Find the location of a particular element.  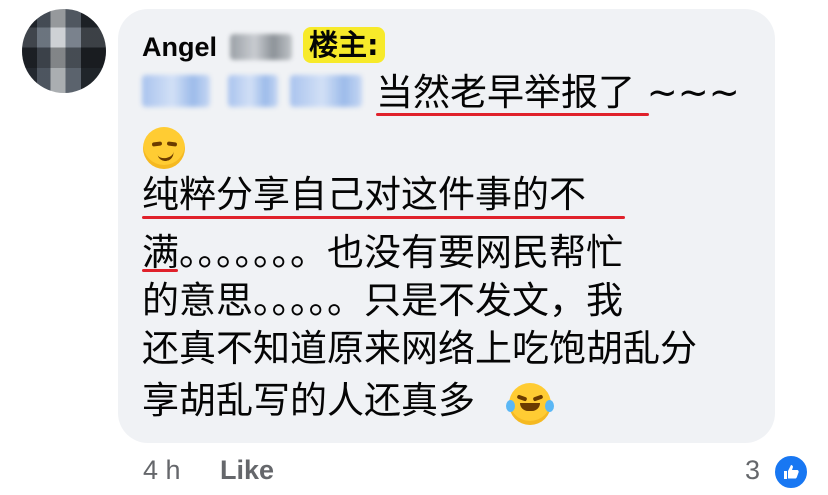

comment-line-5: 还真不知道原来网络上吃饱胡乱分 is located at coordinates (419, 348).